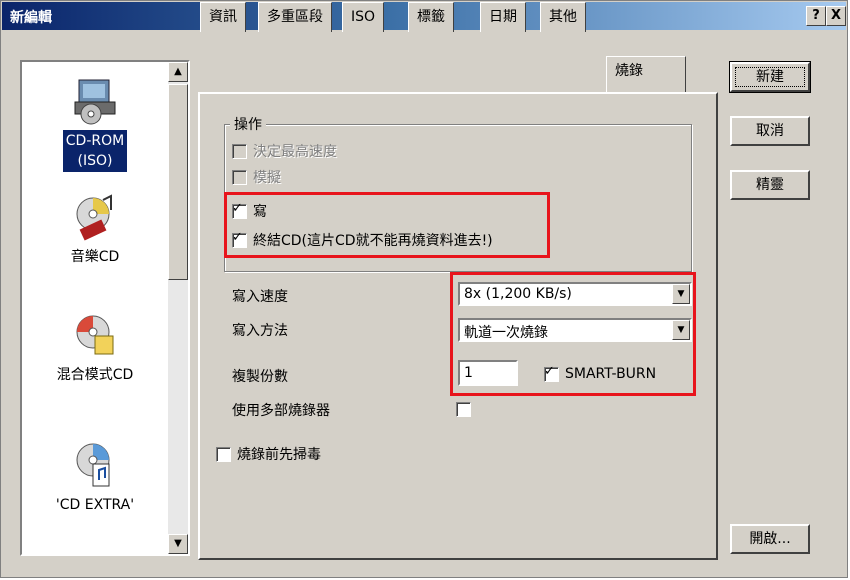  Describe the element at coordinates (431, 17) in the screenshot. I see `tab-label: 標籤` at that location.